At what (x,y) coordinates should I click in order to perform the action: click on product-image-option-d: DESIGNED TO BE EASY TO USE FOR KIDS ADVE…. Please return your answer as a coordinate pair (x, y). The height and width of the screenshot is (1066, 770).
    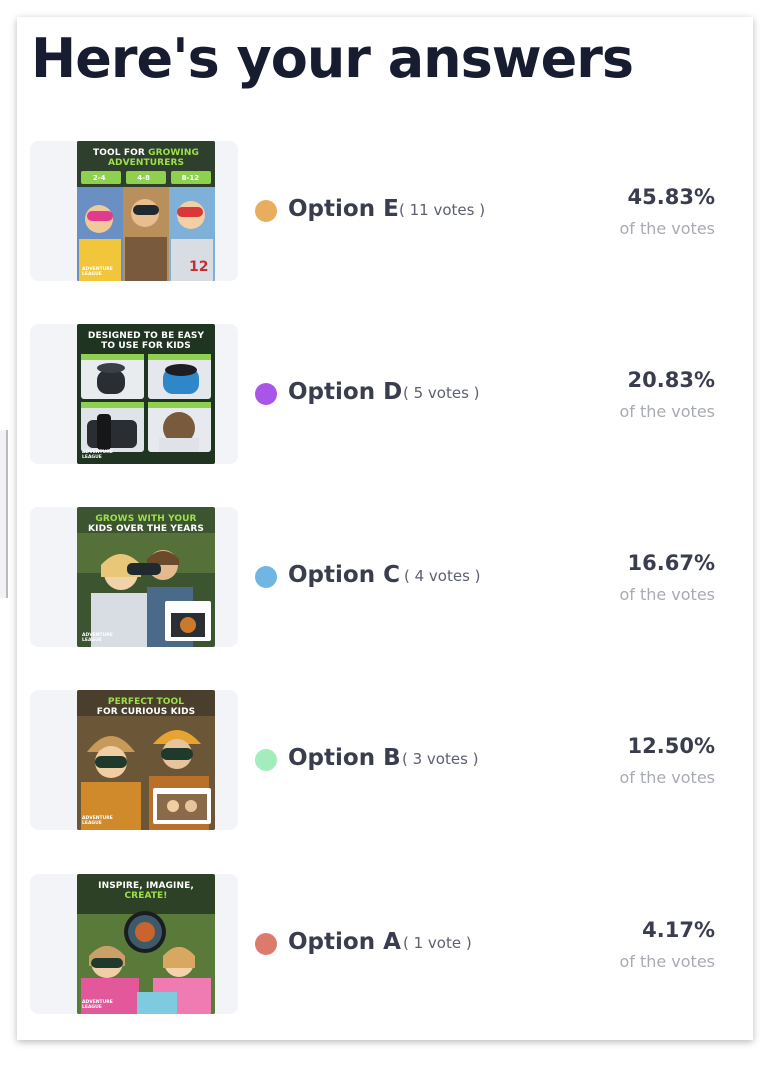
    Looking at the image, I should click on (146, 394).